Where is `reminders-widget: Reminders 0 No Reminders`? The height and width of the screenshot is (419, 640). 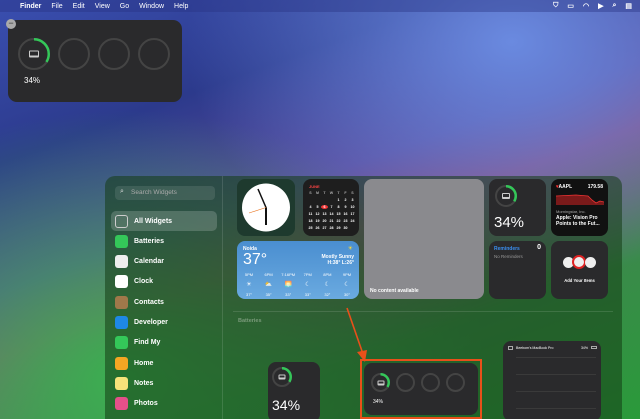
reminders-widget: Reminders 0 No Reminders is located at coordinates (517, 270).